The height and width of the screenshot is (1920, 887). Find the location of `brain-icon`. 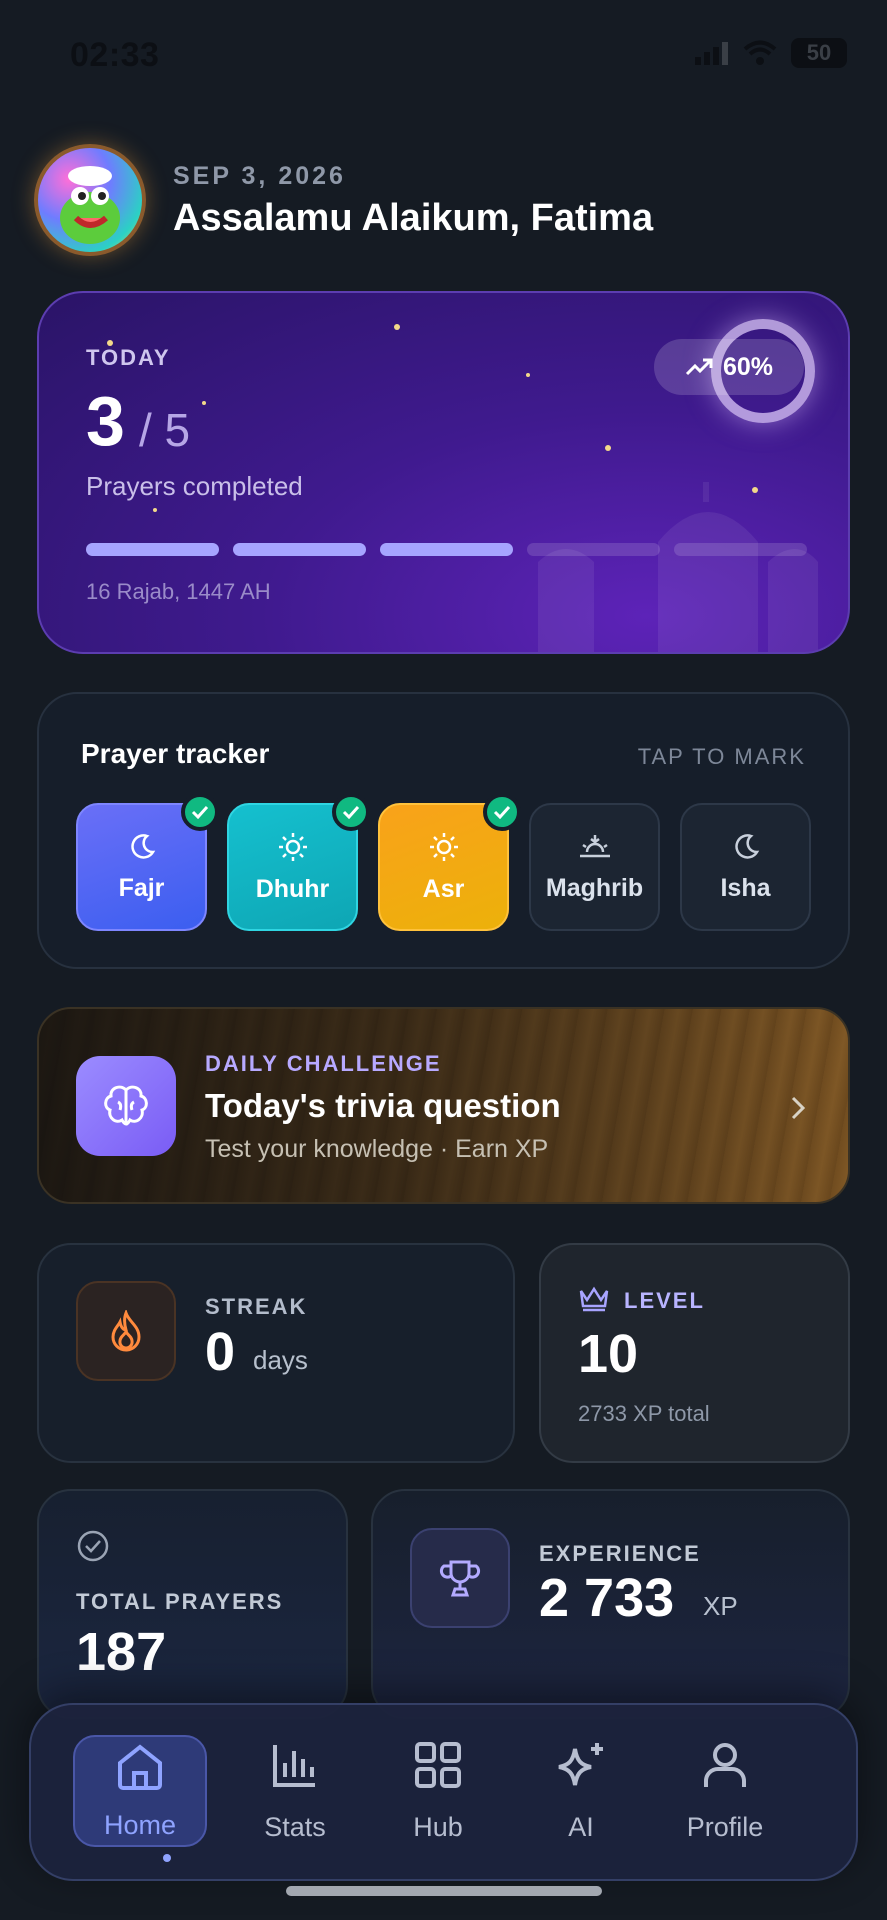

brain-icon is located at coordinates (126, 1106).